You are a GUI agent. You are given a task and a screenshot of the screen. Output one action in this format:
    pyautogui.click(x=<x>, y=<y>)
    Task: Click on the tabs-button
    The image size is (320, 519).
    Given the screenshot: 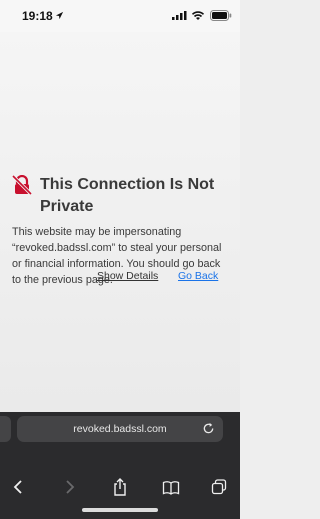 What is the action you would take?
    pyautogui.click(x=219, y=487)
    